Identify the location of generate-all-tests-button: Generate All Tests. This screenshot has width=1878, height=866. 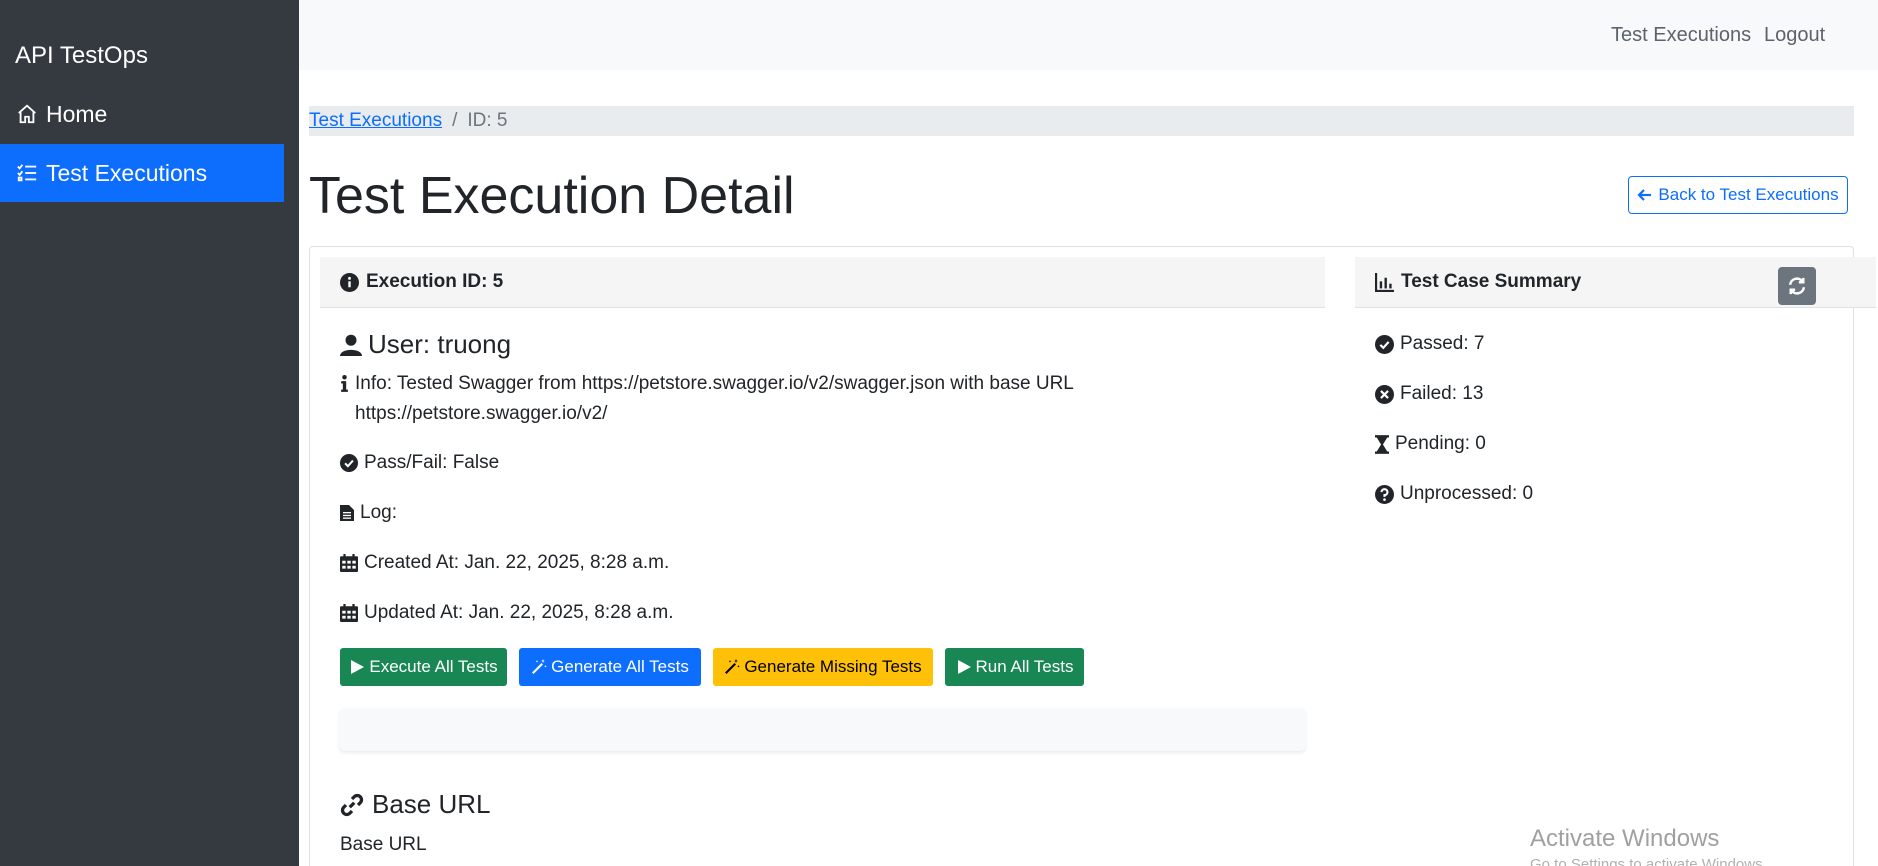
(610, 667).